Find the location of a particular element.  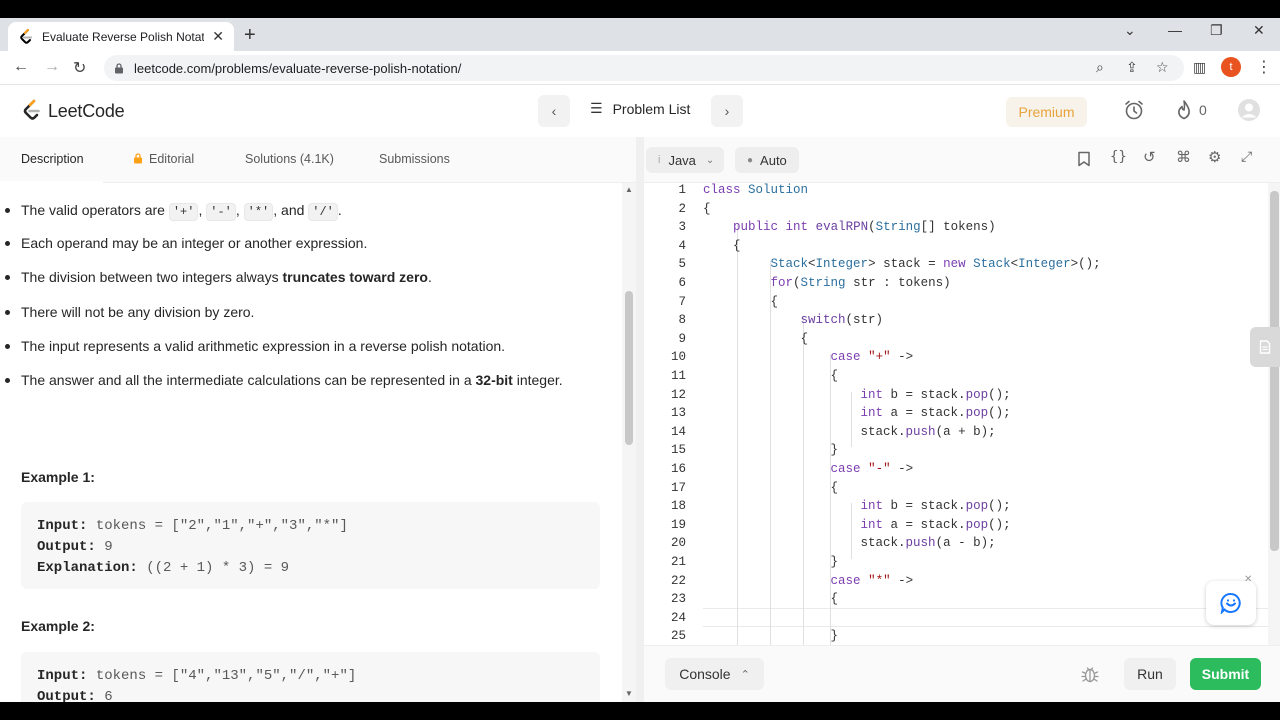

alarm-clock-icon is located at coordinates (1134, 110).